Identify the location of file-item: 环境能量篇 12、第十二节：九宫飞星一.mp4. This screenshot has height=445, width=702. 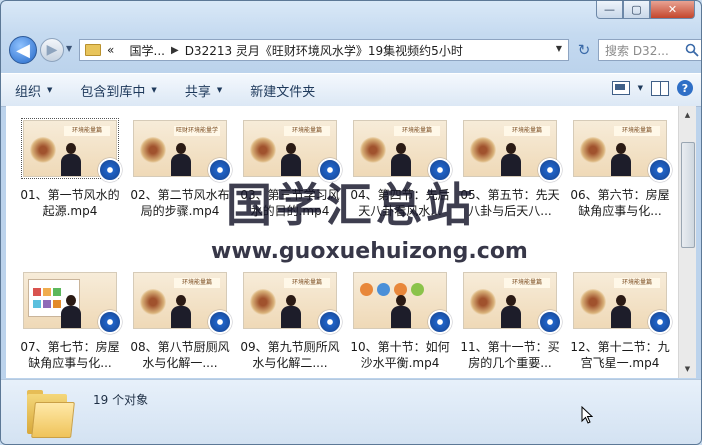
(620, 324).